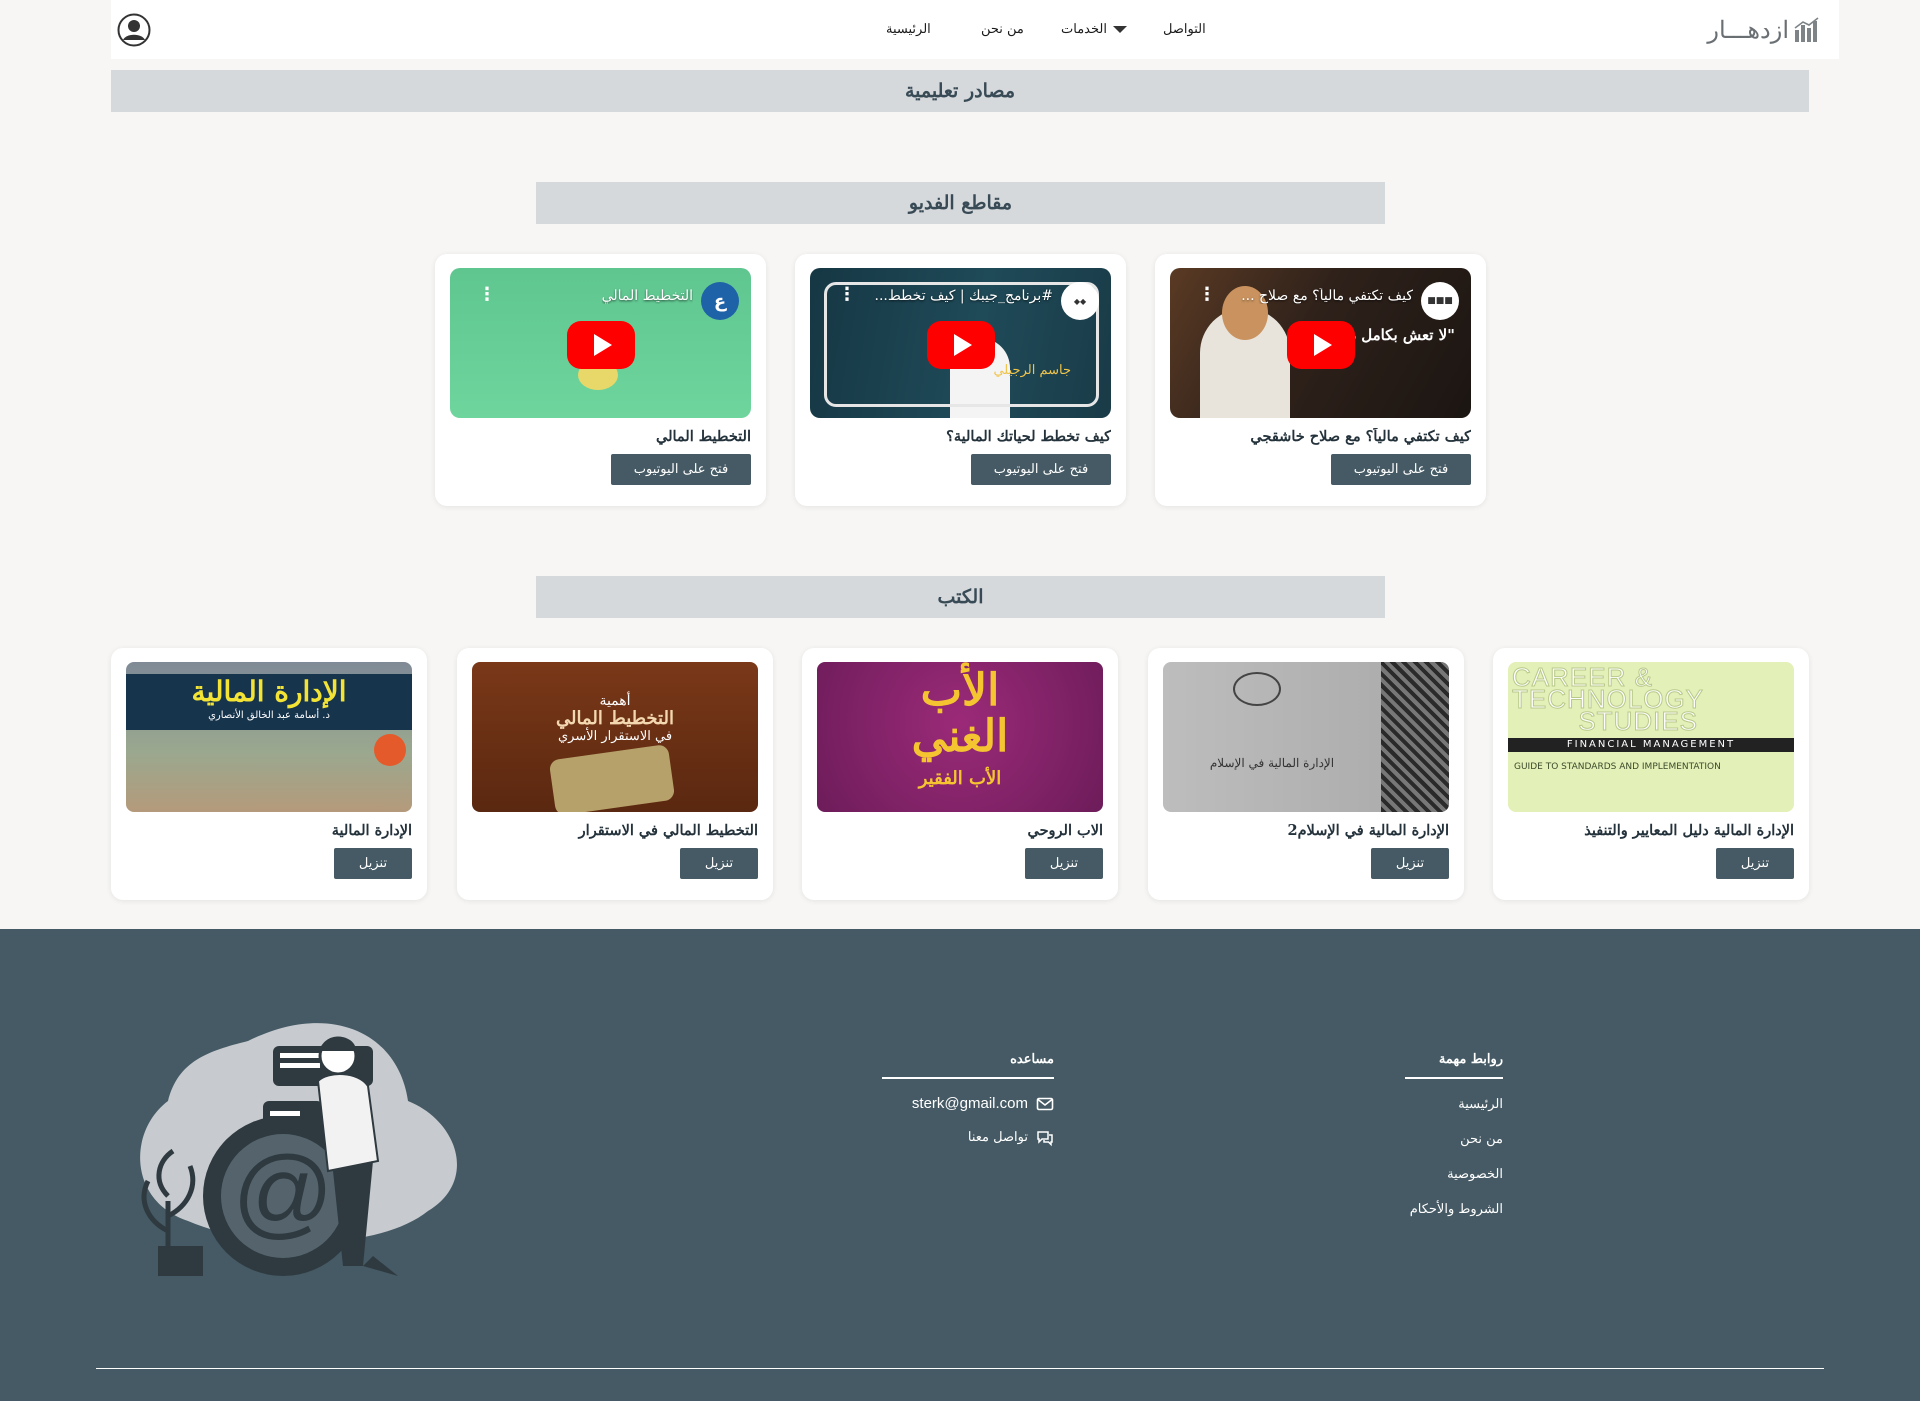 Image resolution: width=1920 pixels, height=1401 pixels. I want to click on cover-subtitle: الأب الفقير, so click(960, 778).